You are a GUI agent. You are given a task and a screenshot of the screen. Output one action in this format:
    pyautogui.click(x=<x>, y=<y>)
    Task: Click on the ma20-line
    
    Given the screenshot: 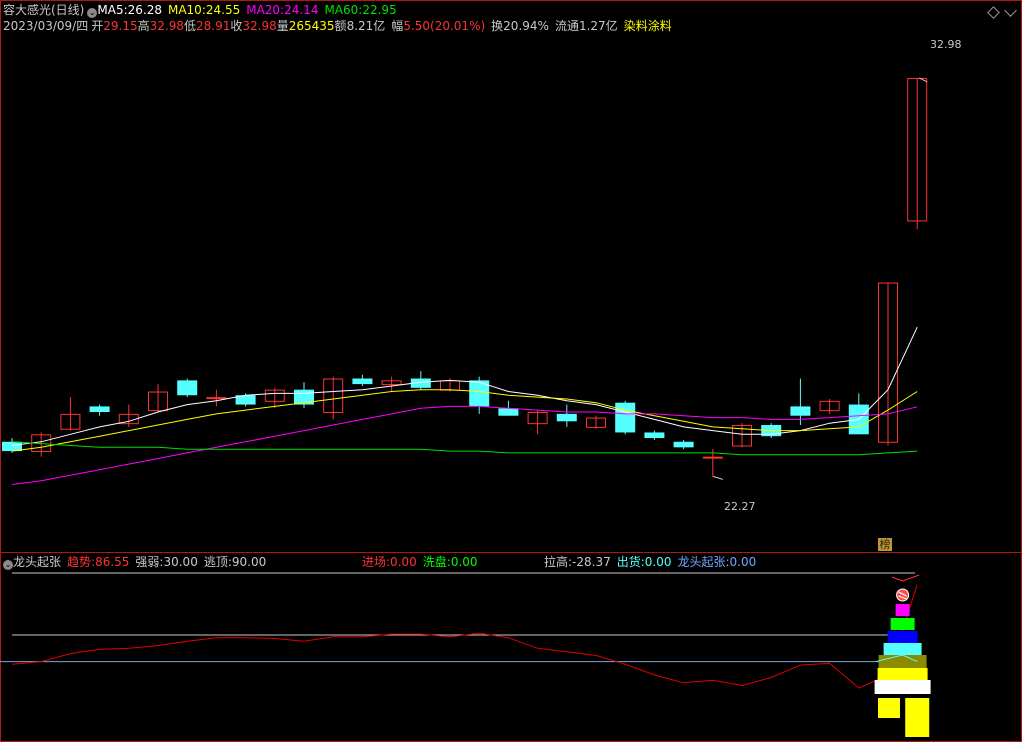 What is the action you would take?
    pyautogui.click(x=464, y=445)
    